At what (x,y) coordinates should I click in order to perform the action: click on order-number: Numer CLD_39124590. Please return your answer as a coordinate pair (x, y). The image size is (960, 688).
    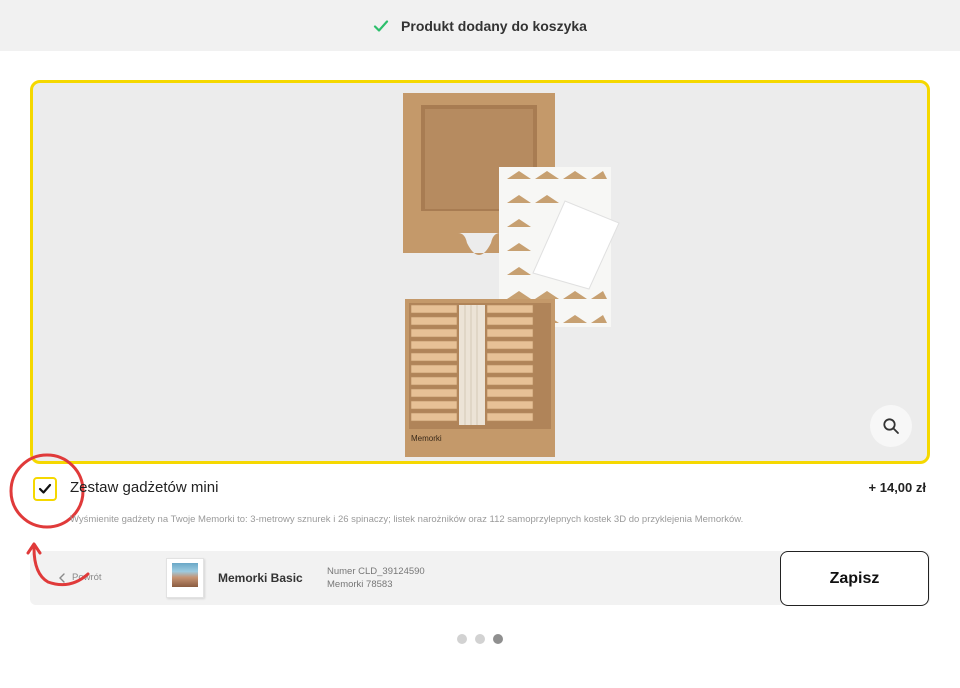
    Looking at the image, I should click on (376, 571).